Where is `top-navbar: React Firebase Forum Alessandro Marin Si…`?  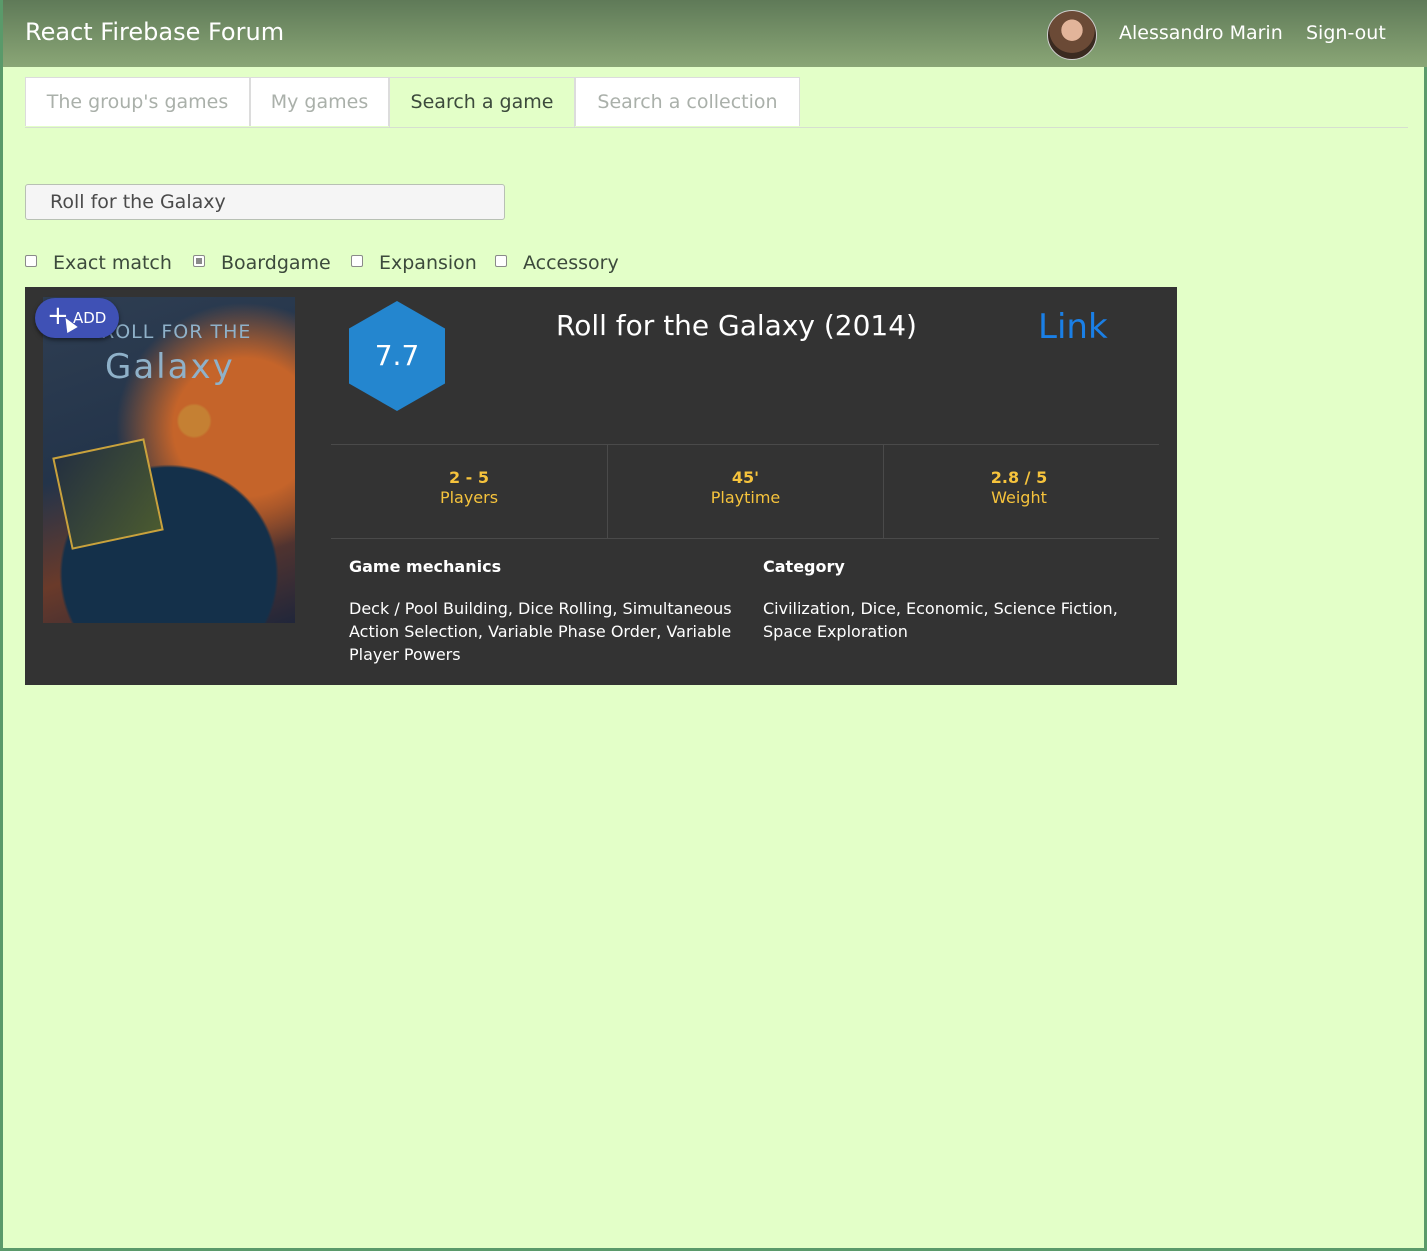
top-navbar: React Firebase Forum Alessandro Marin Si… is located at coordinates (715, 33).